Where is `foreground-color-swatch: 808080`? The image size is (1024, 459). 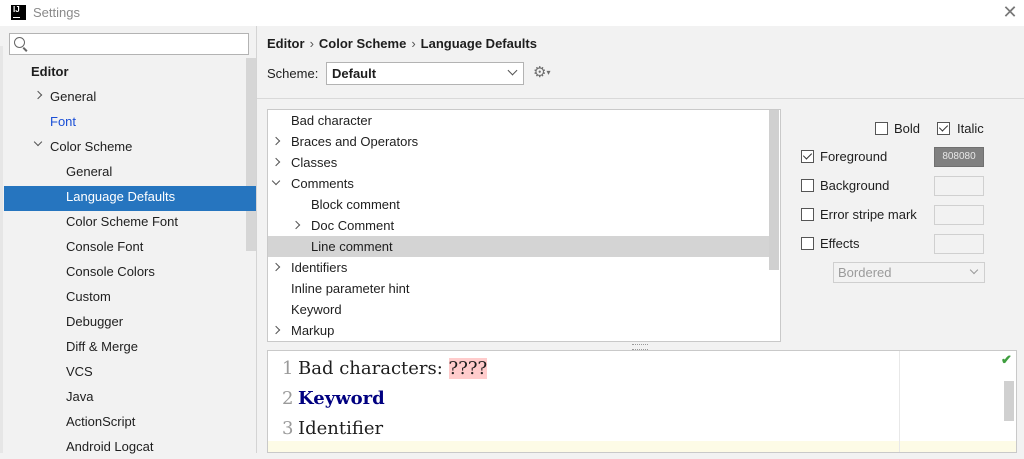 foreground-color-swatch: 808080 is located at coordinates (959, 157).